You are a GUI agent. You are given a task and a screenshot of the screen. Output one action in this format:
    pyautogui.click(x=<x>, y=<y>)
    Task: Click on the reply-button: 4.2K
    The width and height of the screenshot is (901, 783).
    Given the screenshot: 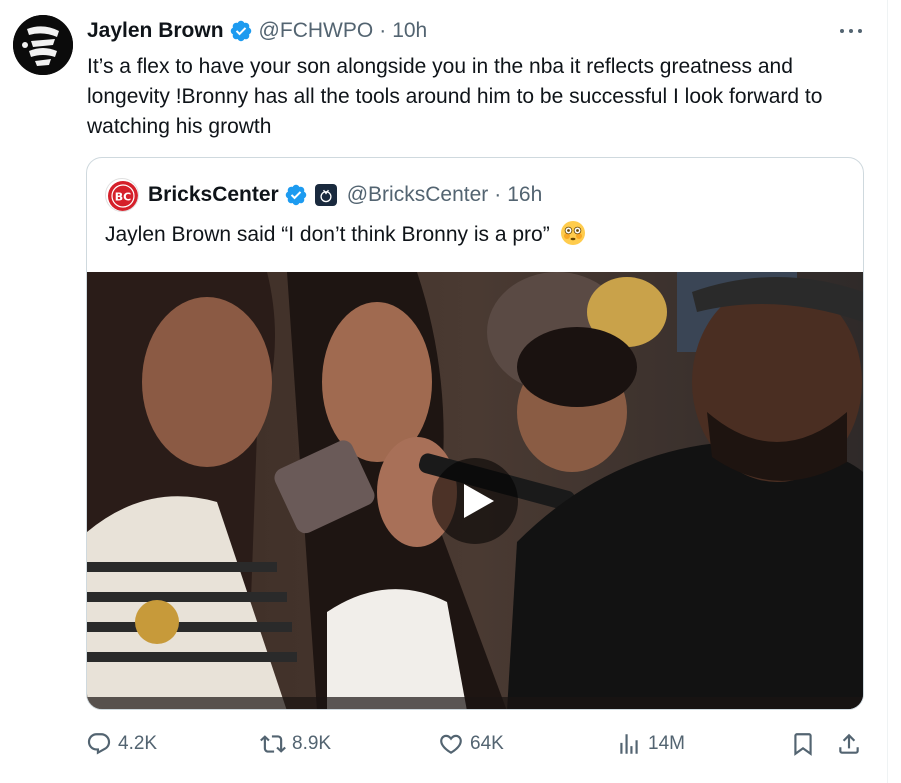 What is the action you would take?
    pyautogui.click(x=121, y=744)
    